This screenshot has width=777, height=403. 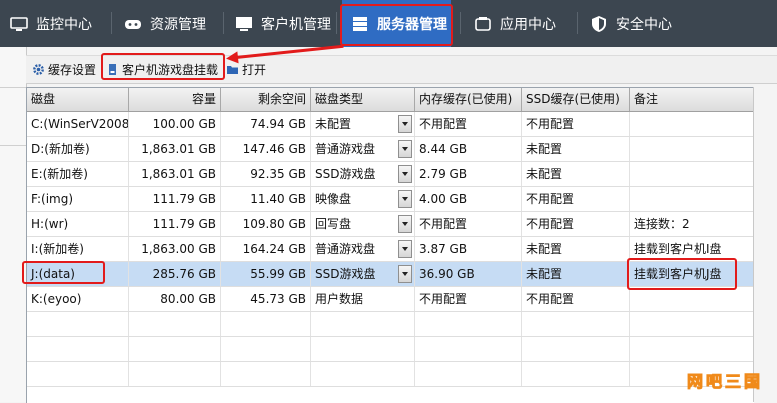 I want to click on nav-label: 客户机管理, so click(x=296, y=24).